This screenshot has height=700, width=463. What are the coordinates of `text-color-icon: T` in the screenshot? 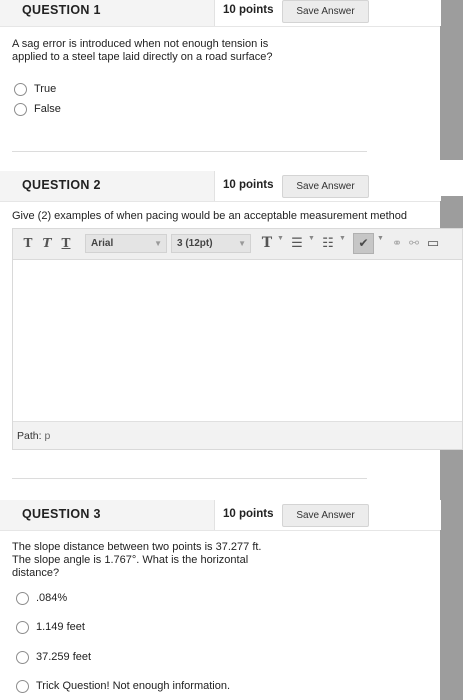 It's located at (267, 243).